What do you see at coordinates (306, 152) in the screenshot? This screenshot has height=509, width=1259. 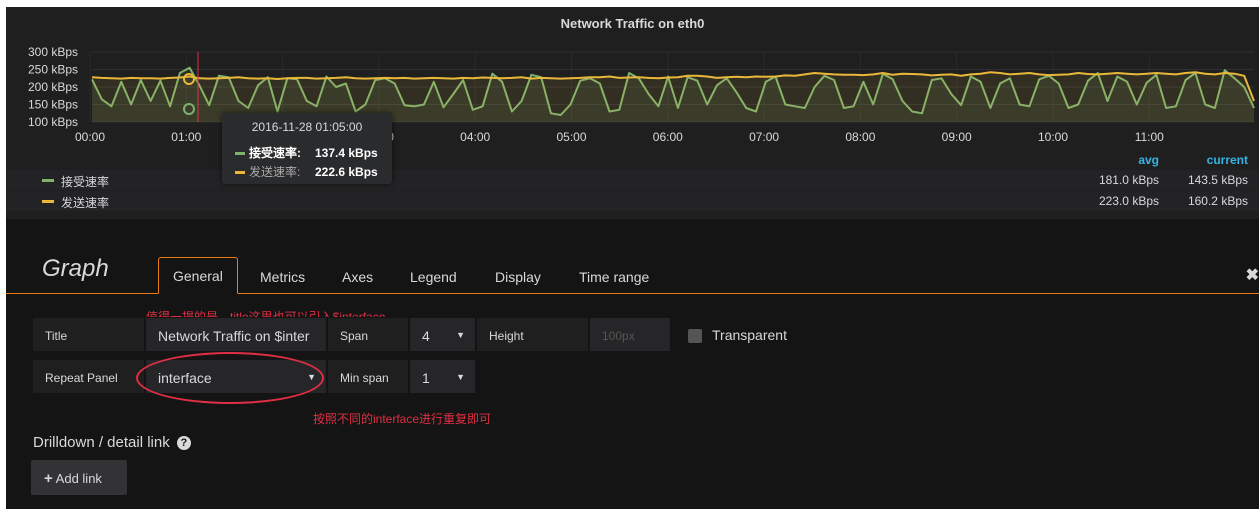 I see `tooltip-row: 接受速率: 137.4 kBps` at bounding box center [306, 152].